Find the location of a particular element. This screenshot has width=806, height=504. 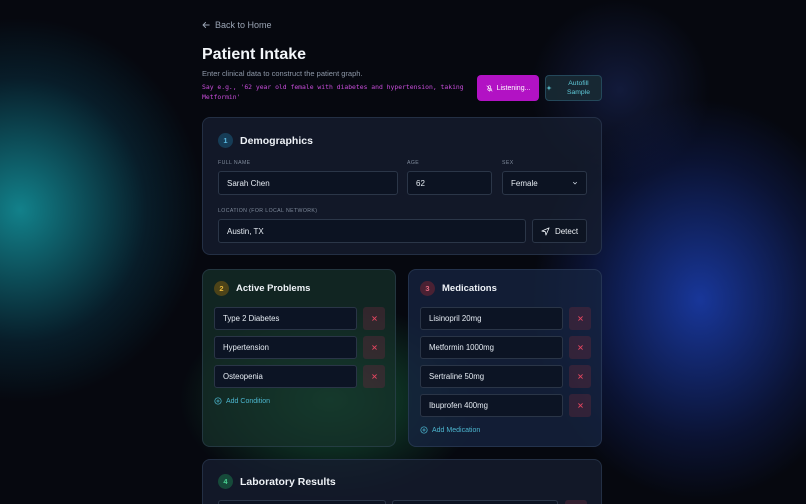

back-link: Back to Home is located at coordinates (237, 25).